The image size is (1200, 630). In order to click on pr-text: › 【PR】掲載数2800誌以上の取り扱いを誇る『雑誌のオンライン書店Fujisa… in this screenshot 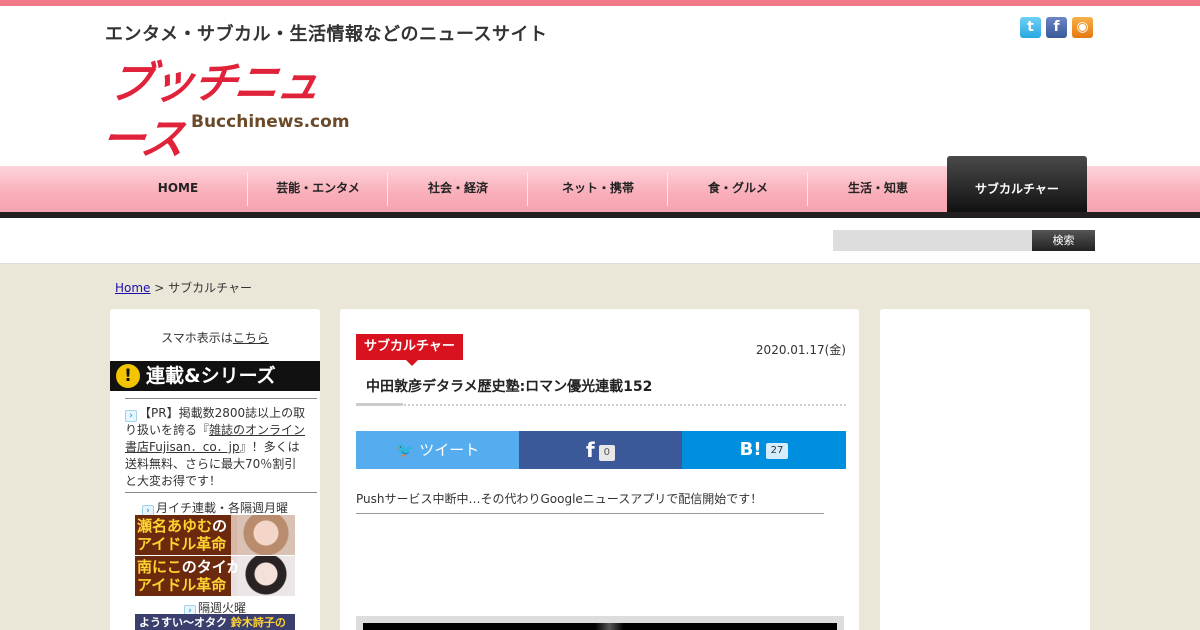, I will do `click(216, 447)`.